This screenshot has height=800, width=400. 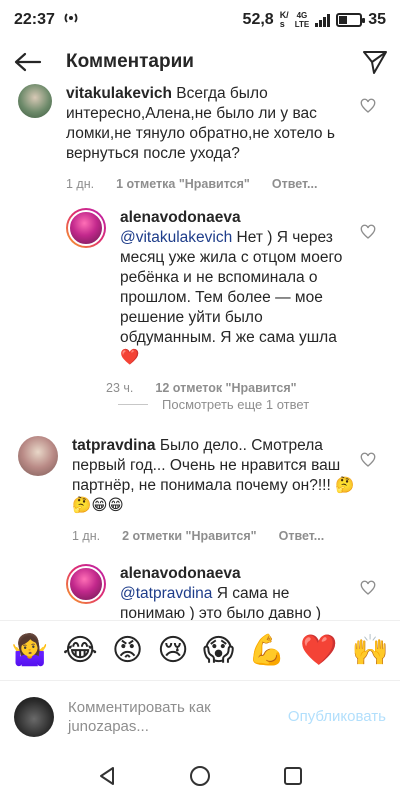 I want to click on back-button, so click(x=28, y=62).